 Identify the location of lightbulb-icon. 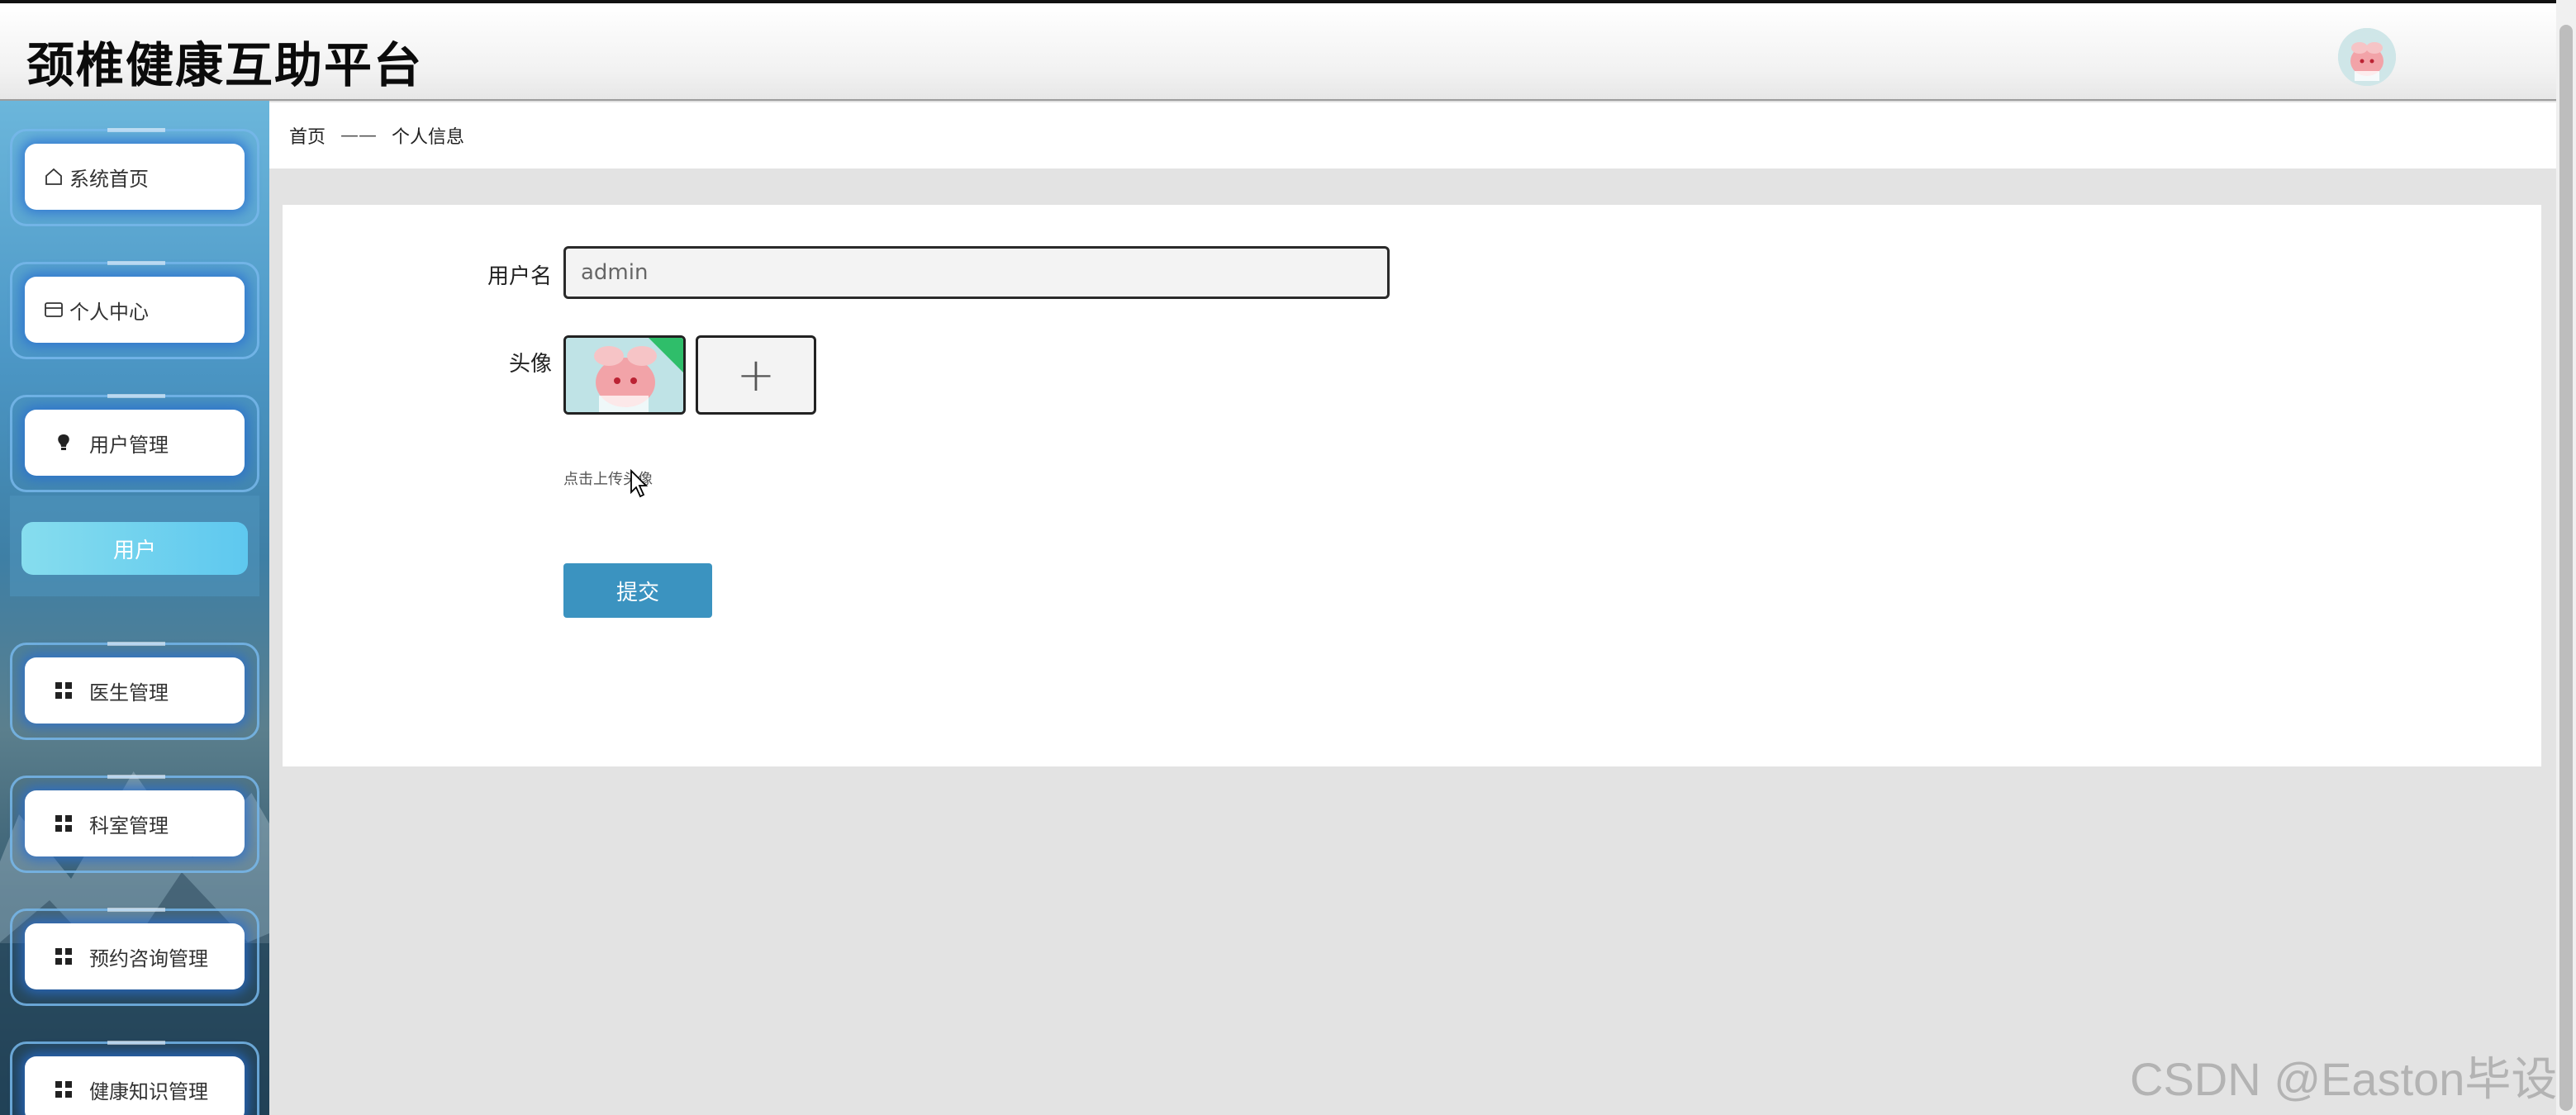
(63, 443).